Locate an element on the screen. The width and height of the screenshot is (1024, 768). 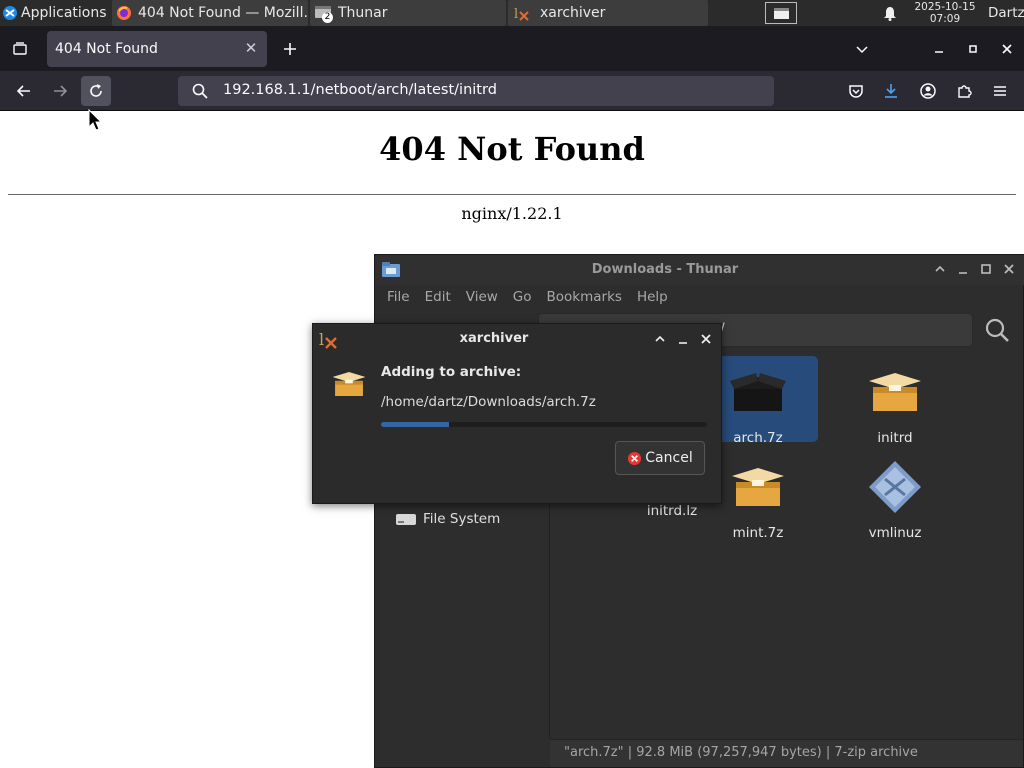
close-window-button is located at coordinates (1007, 49).